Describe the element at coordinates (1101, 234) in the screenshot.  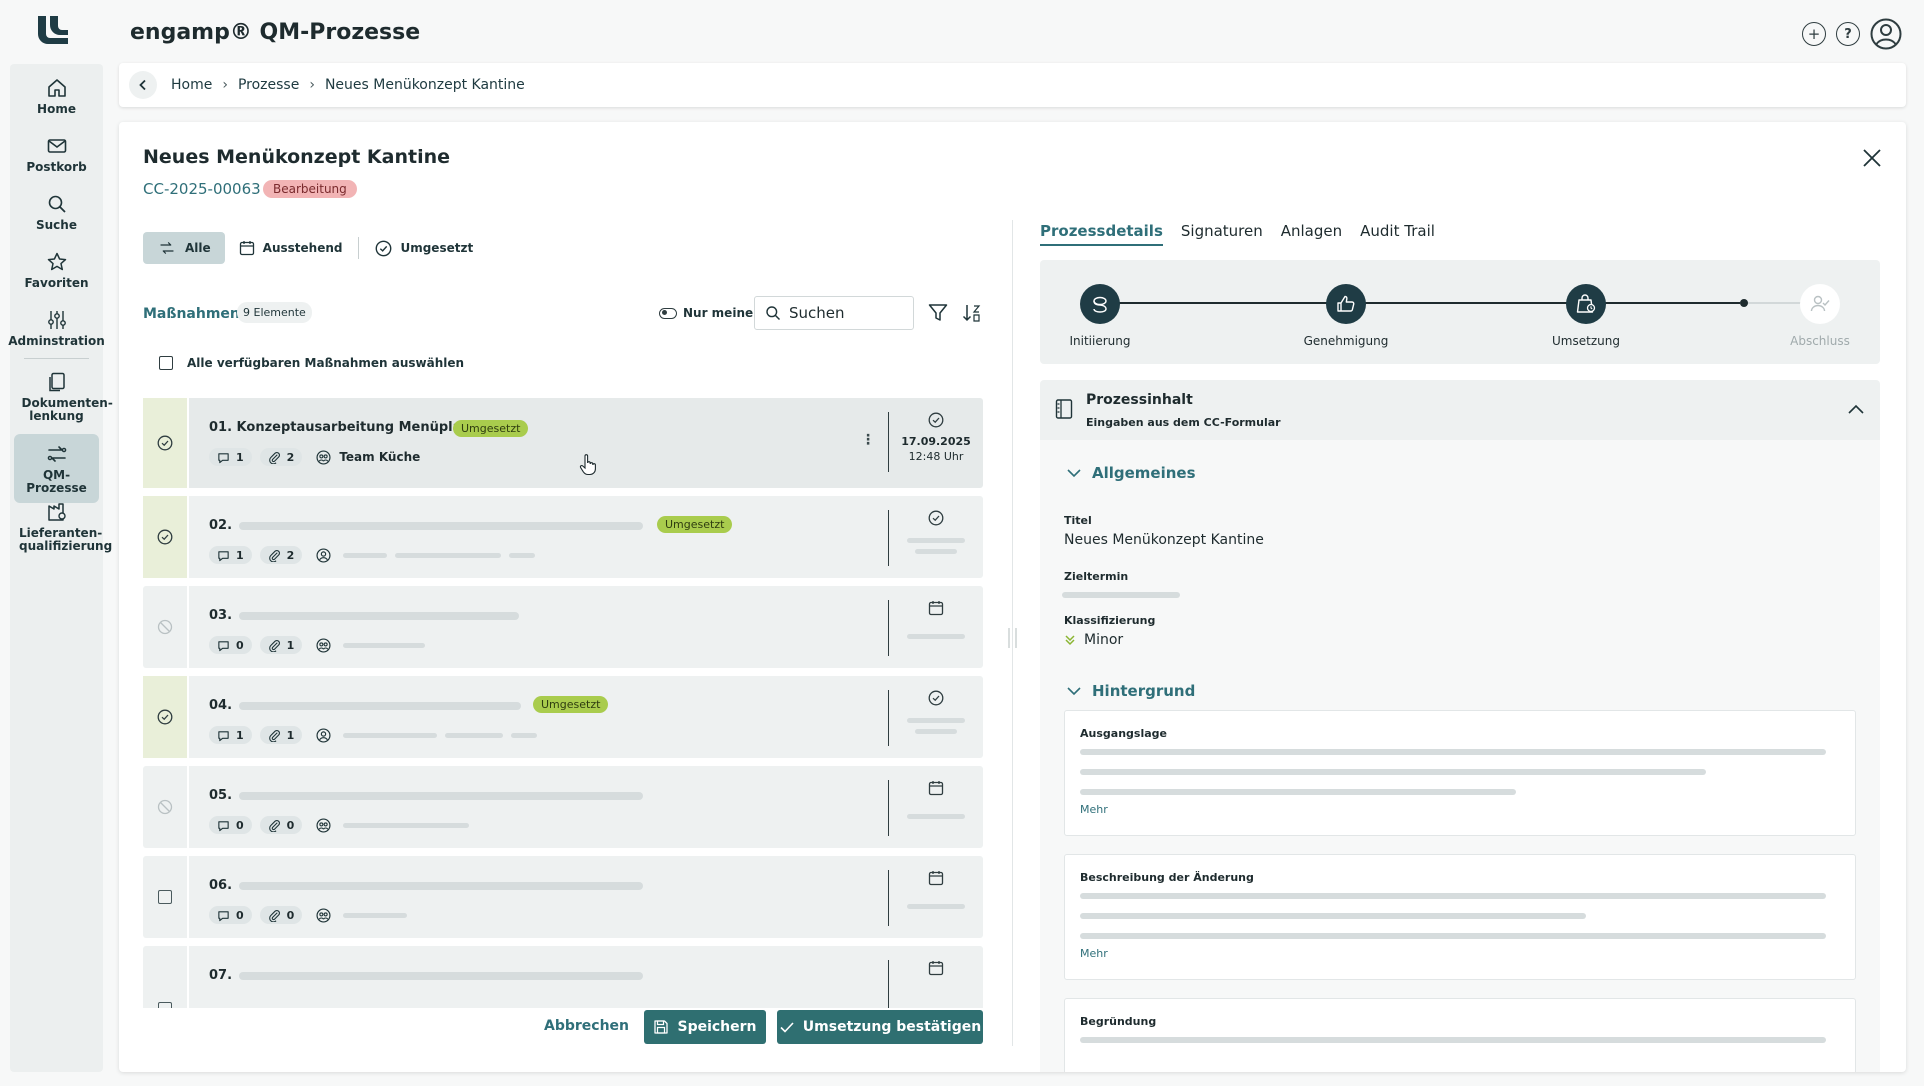
I see `tab-prozessdetails: Prozessdetails` at that location.